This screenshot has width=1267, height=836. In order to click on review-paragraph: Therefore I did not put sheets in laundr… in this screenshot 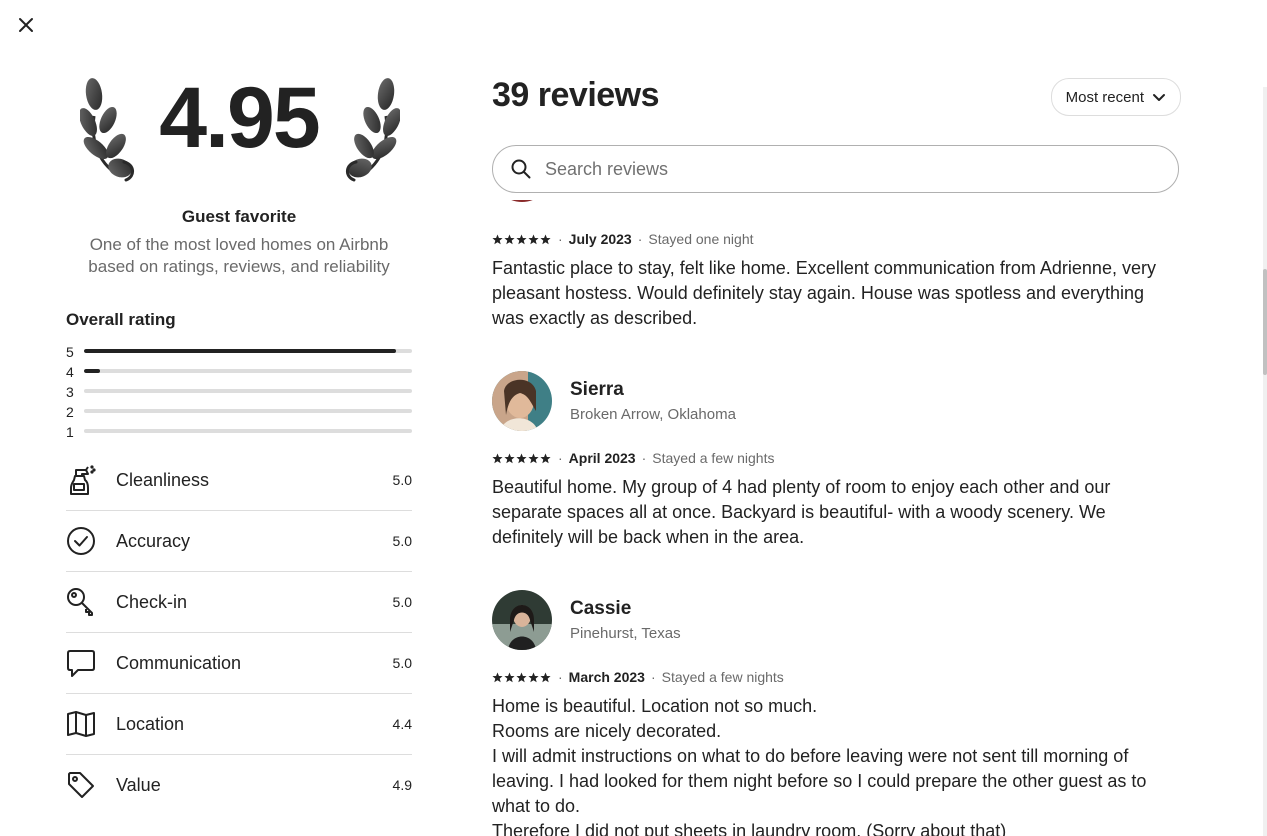, I will do `click(749, 828)`.